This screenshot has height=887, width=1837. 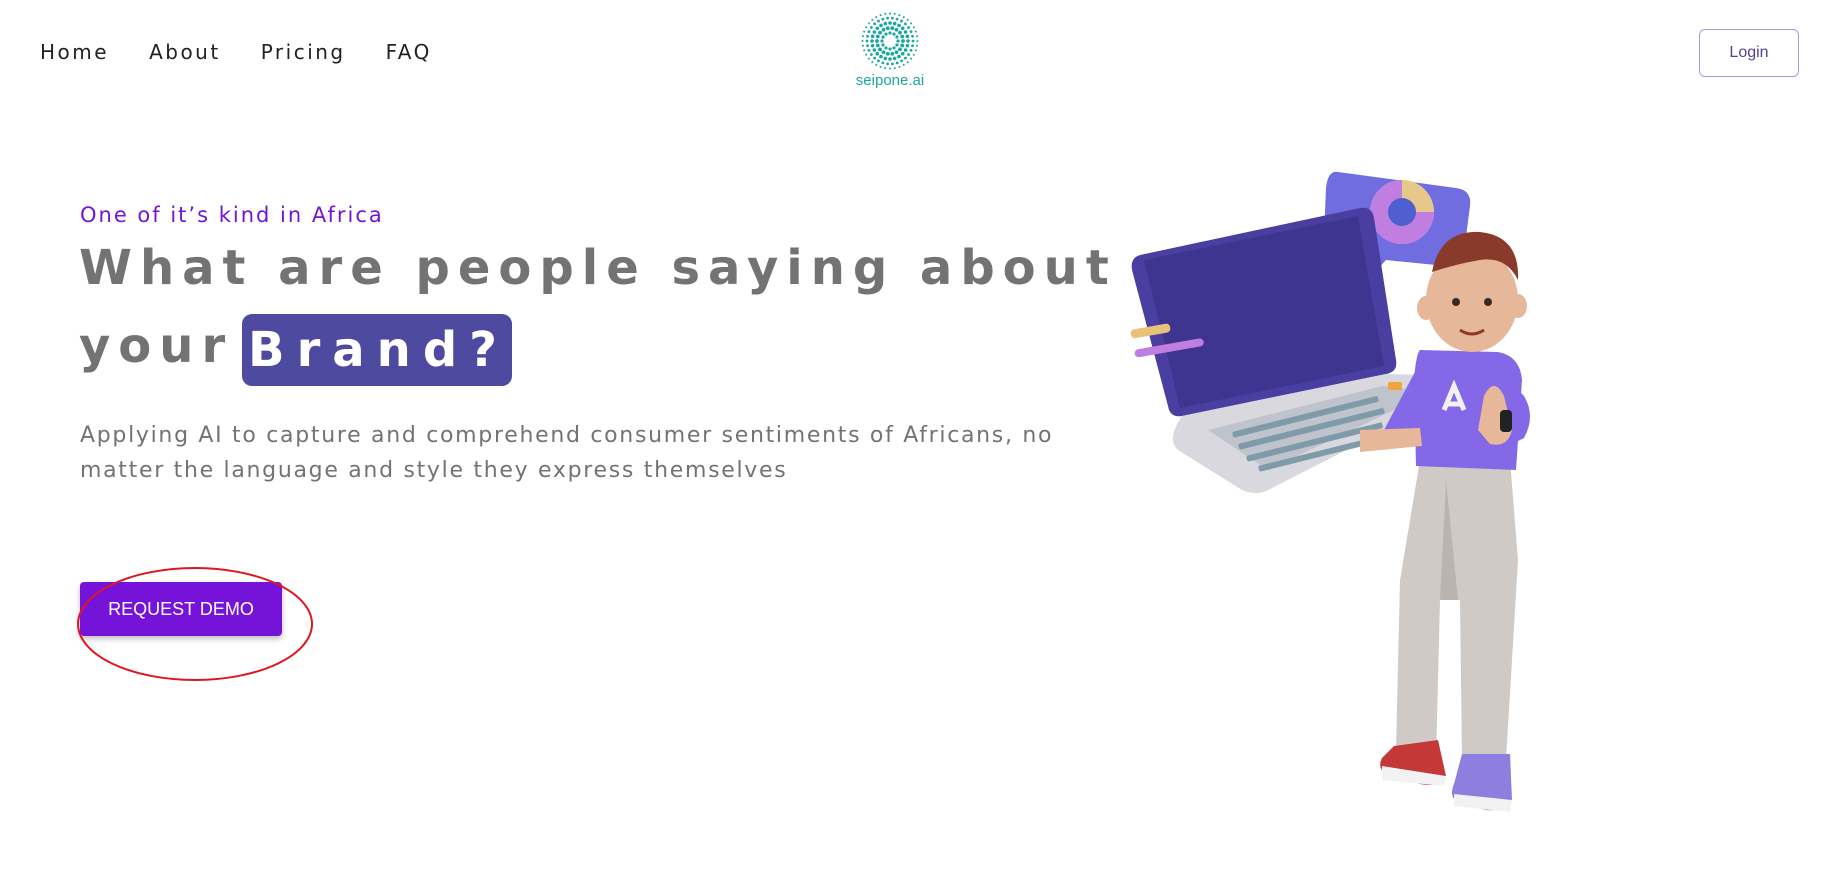 I want to click on brand-highlight-pill: Brand?, so click(x=377, y=350).